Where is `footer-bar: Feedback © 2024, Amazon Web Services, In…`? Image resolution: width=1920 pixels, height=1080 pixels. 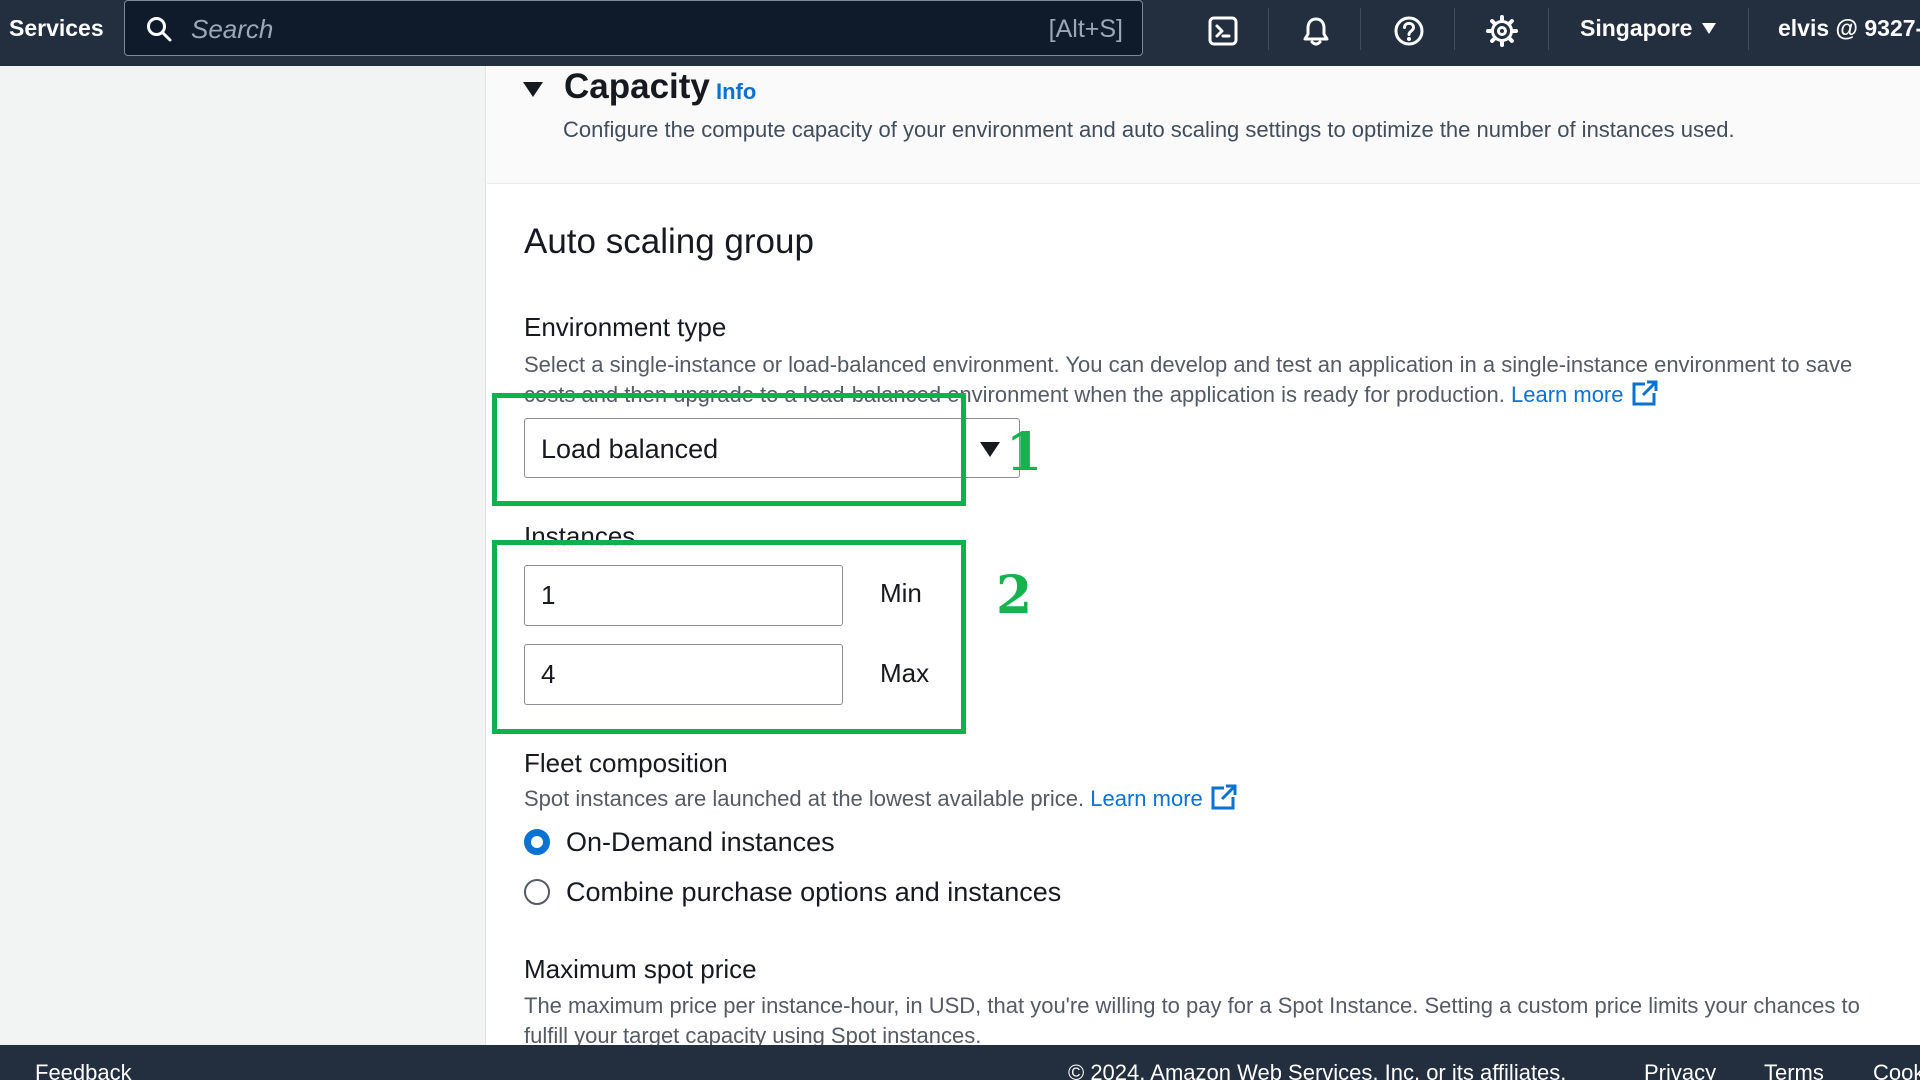
footer-bar: Feedback © 2024, Amazon Web Services, In… is located at coordinates (960, 1062).